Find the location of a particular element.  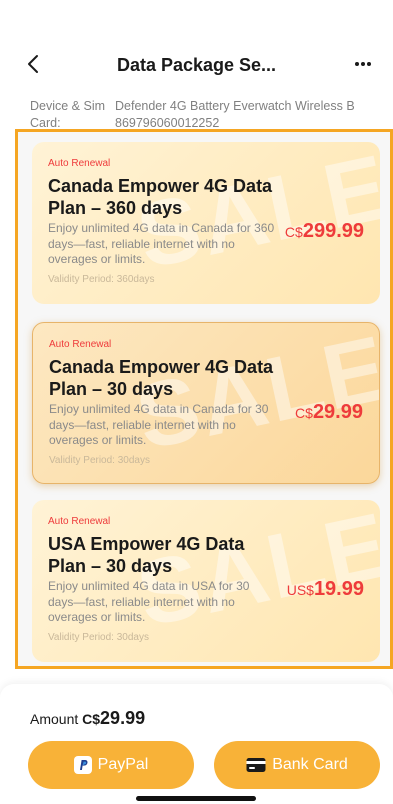

home-indicator is located at coordinates (196, 798).